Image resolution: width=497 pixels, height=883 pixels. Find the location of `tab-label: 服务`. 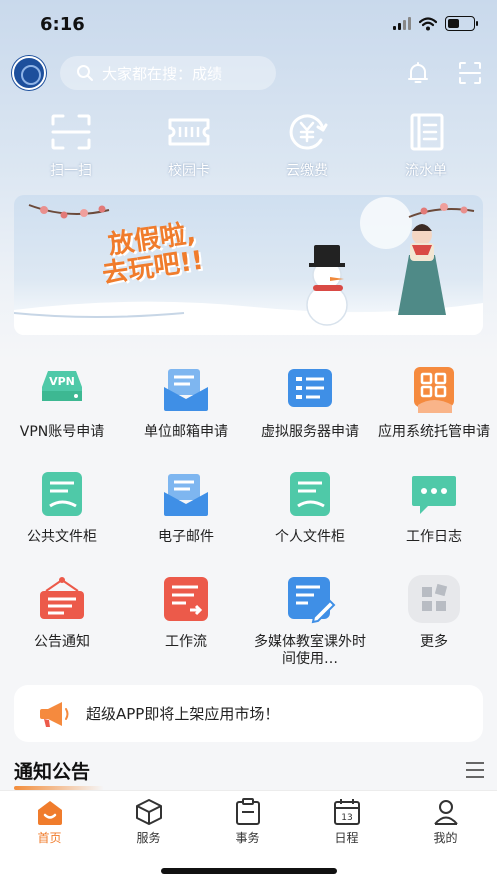

tab-label: 服务 is located at coordinates (148, 838).